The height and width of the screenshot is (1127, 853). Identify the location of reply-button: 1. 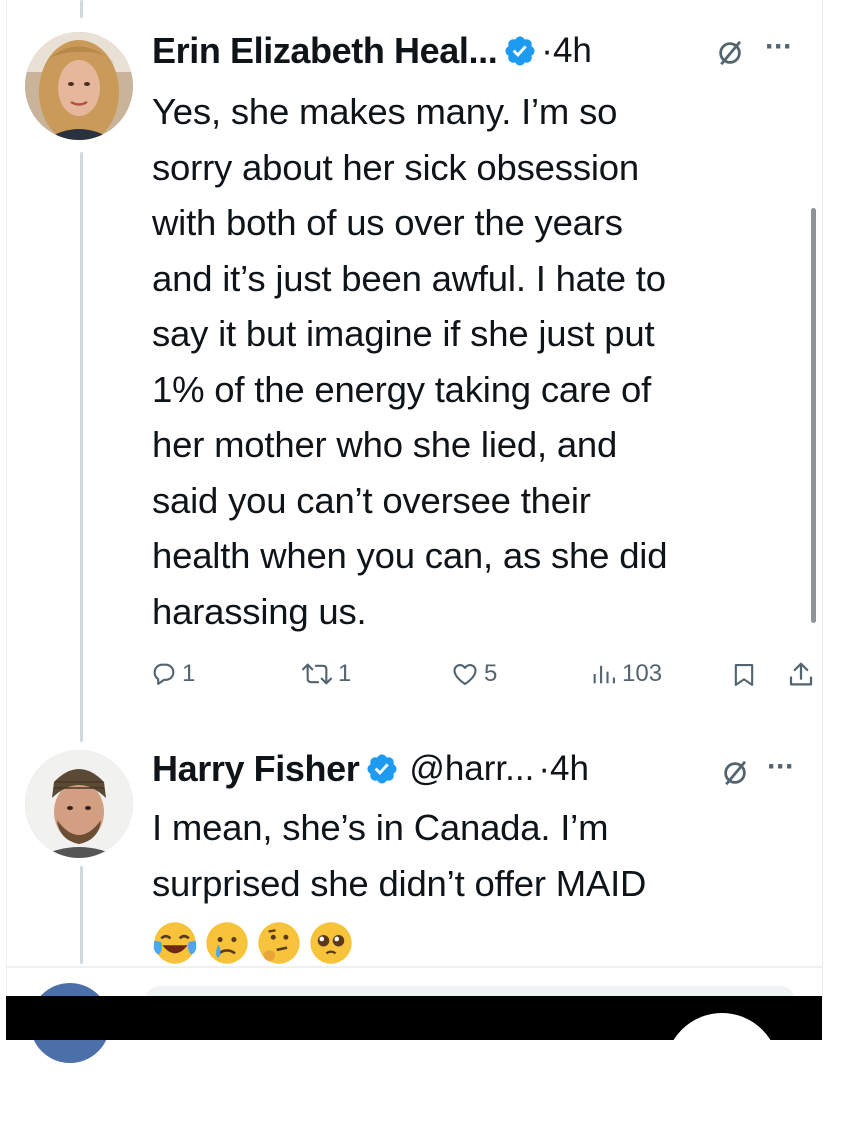
(172, 674).